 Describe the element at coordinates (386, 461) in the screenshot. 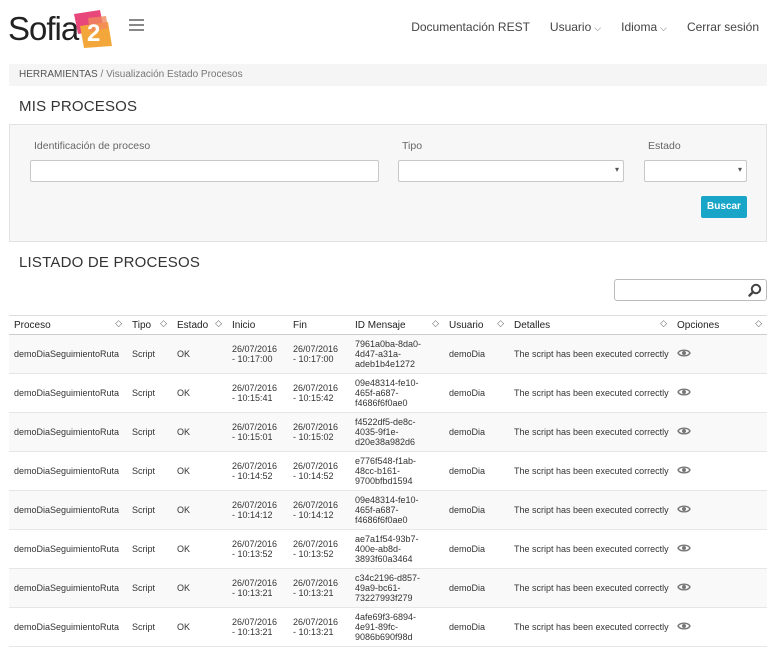

I see `cell-id-part: e776f548-f1ab-` at that location.